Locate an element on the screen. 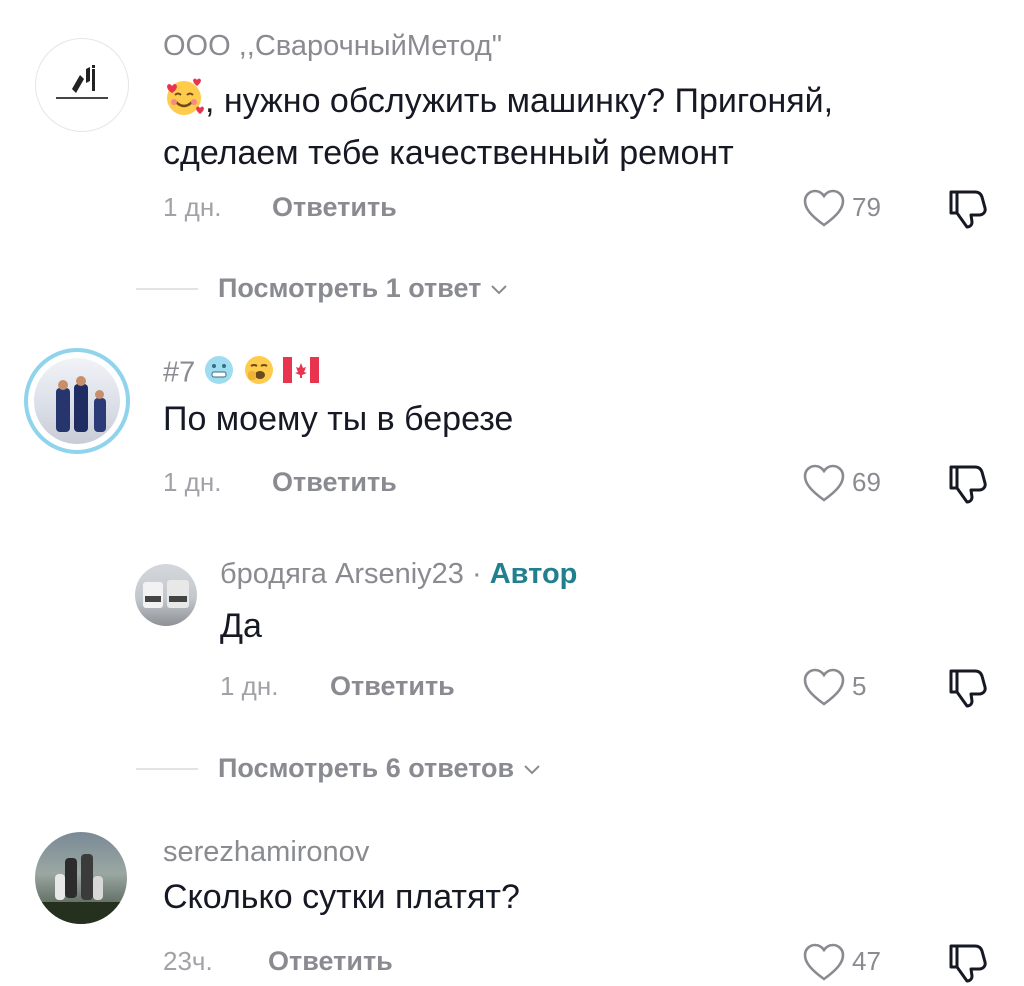 The height and width of the screenshot is (986, 1024). username-text: бродяга Arseniy23 is located at coordinates (342, 574).